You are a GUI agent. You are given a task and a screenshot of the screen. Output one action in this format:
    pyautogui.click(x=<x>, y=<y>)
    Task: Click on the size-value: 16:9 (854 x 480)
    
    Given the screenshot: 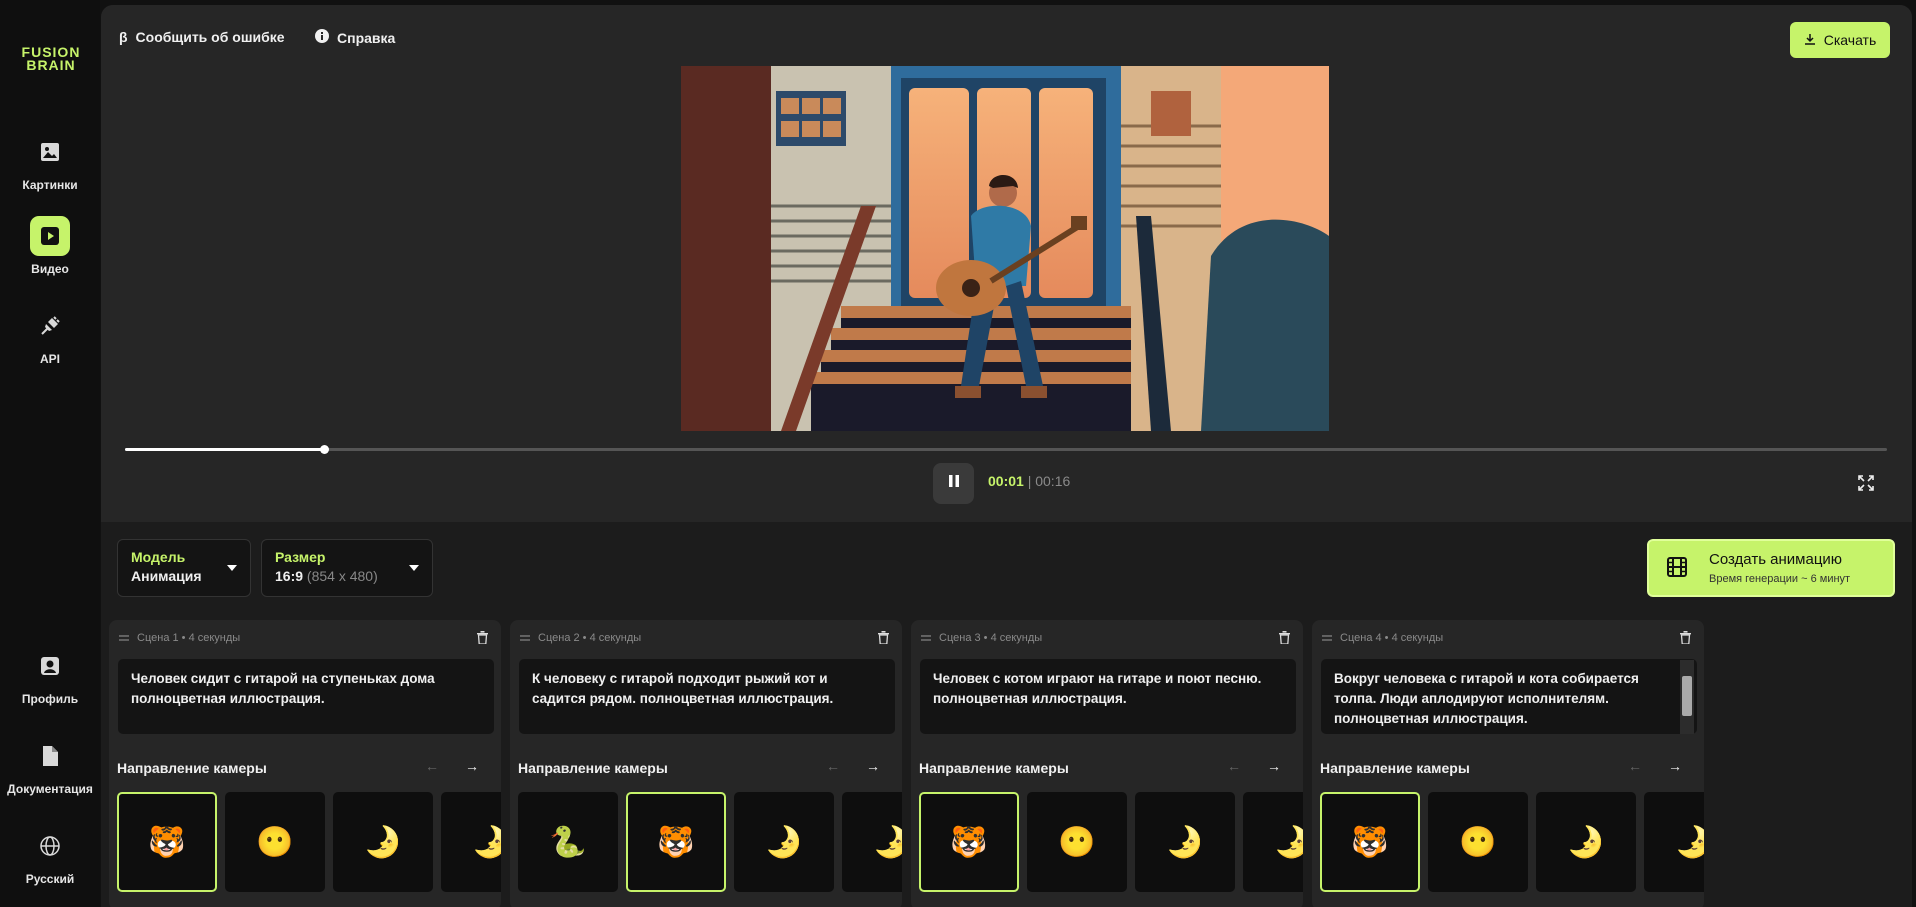 What is the action you would take?
    pyautogui.click(x=347, y=576)
    